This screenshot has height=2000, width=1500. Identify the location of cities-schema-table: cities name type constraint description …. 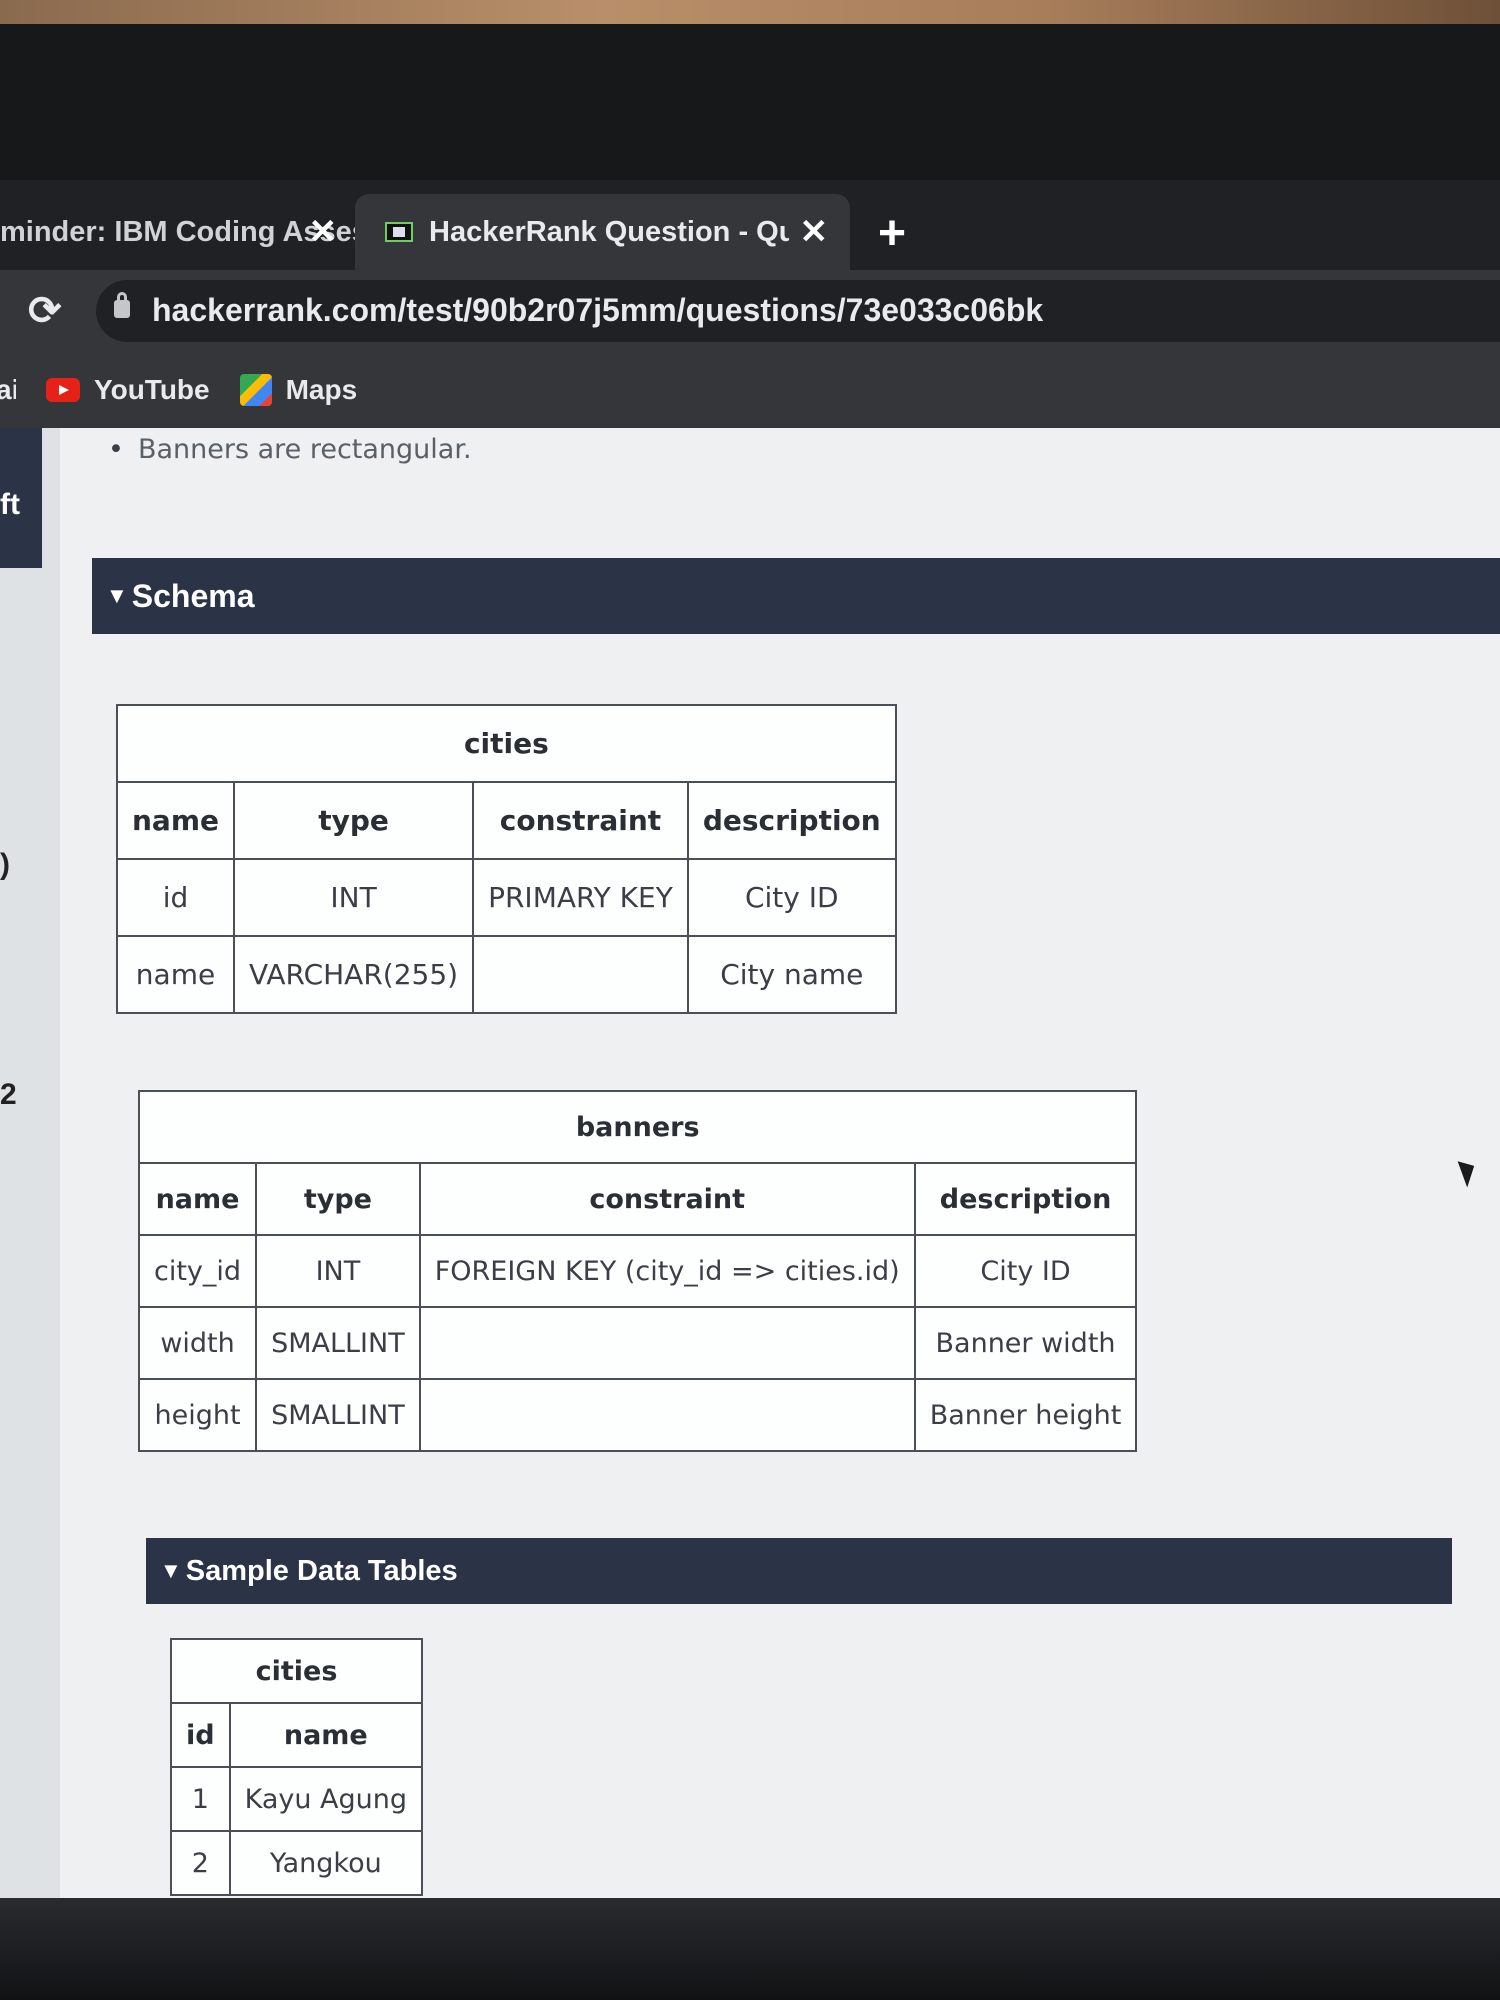
(506, 859).